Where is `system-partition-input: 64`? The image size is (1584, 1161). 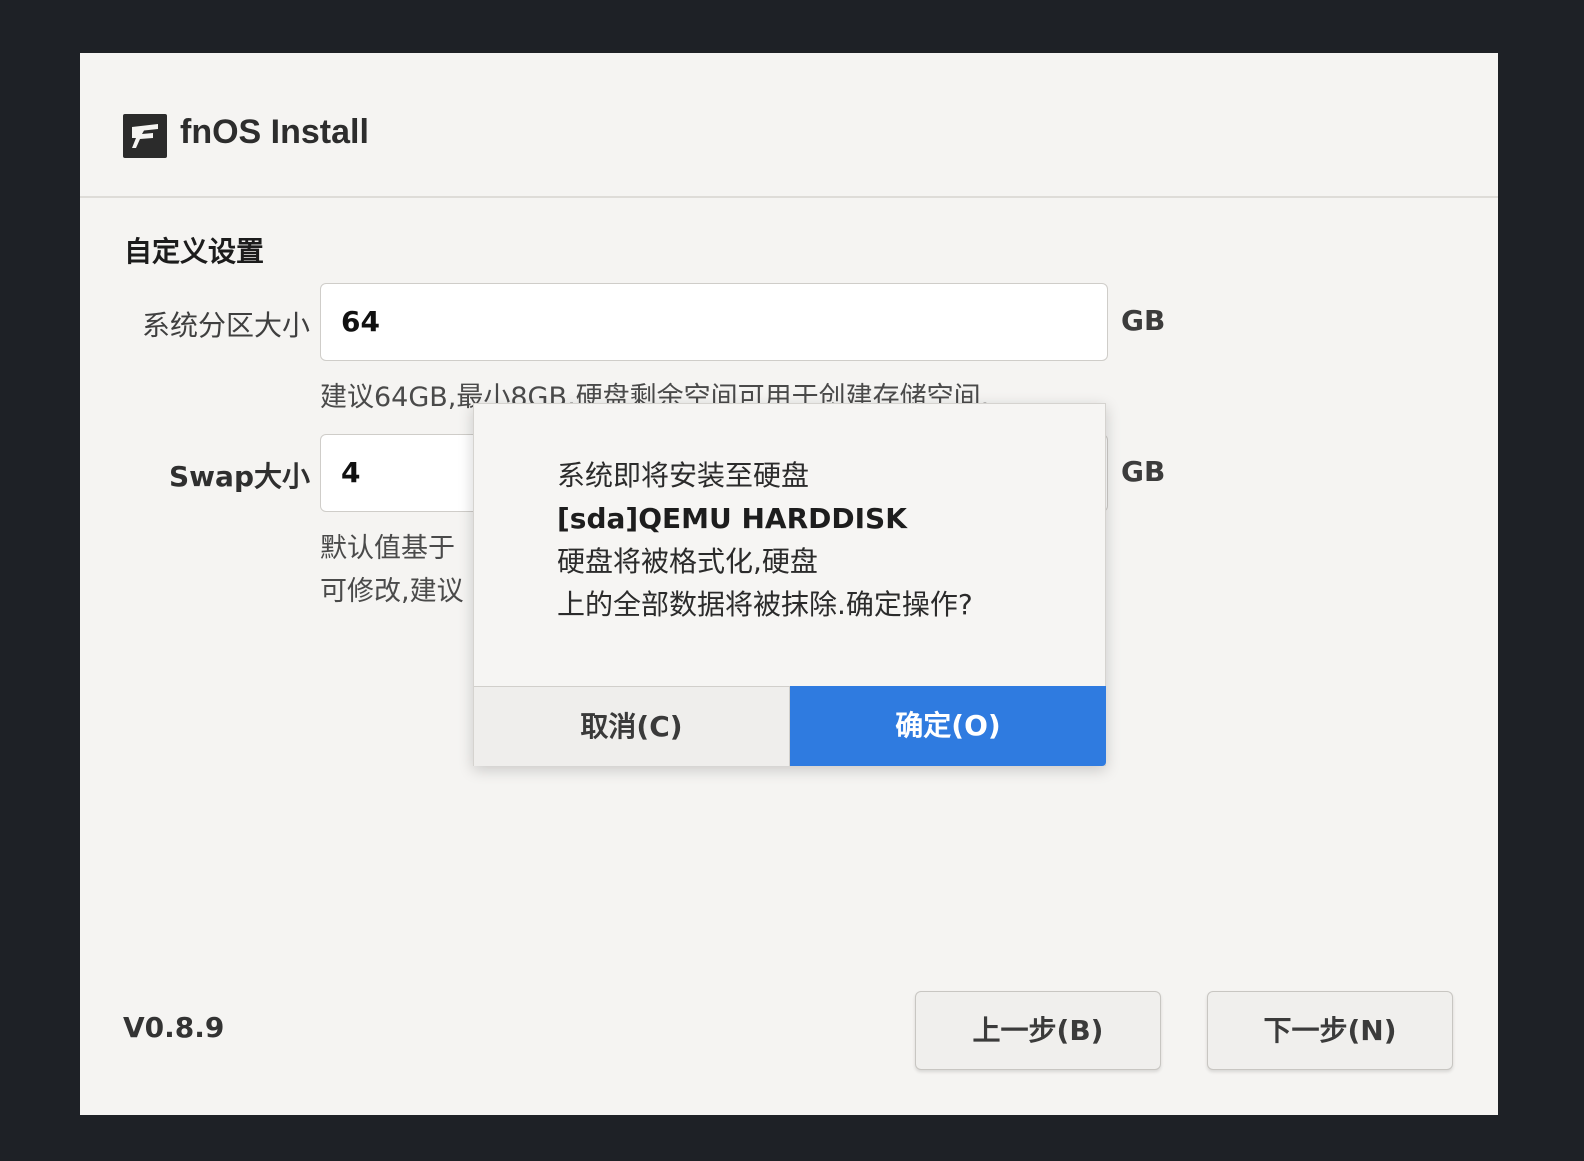
system-partition-input: 64 is located at coordinates (714, 322).